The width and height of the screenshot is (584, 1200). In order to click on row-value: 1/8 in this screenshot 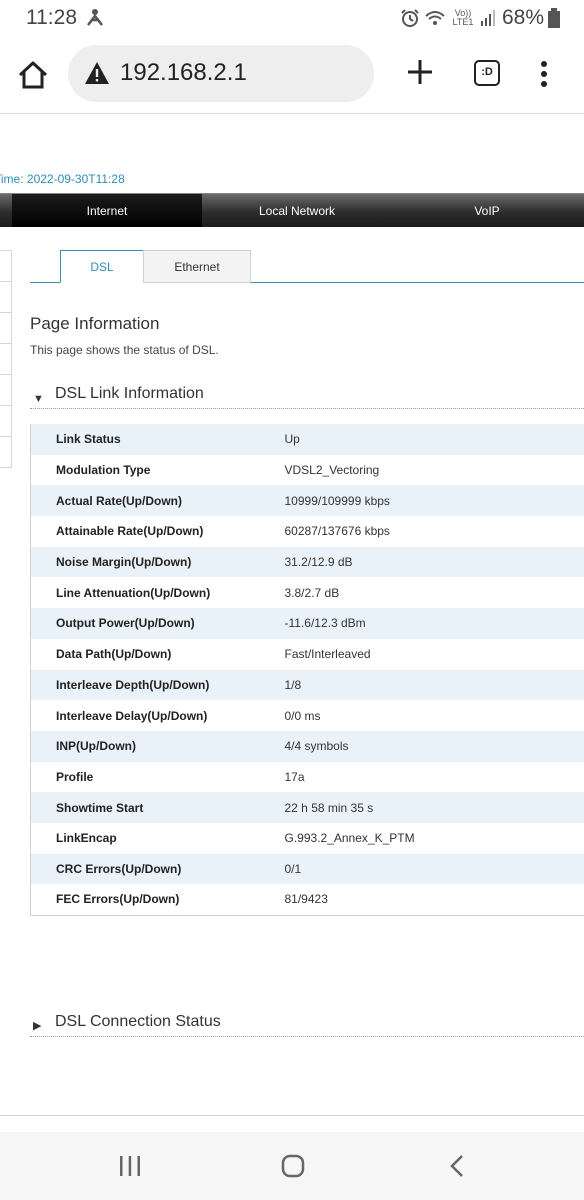, I will do `click(293, 684)`.